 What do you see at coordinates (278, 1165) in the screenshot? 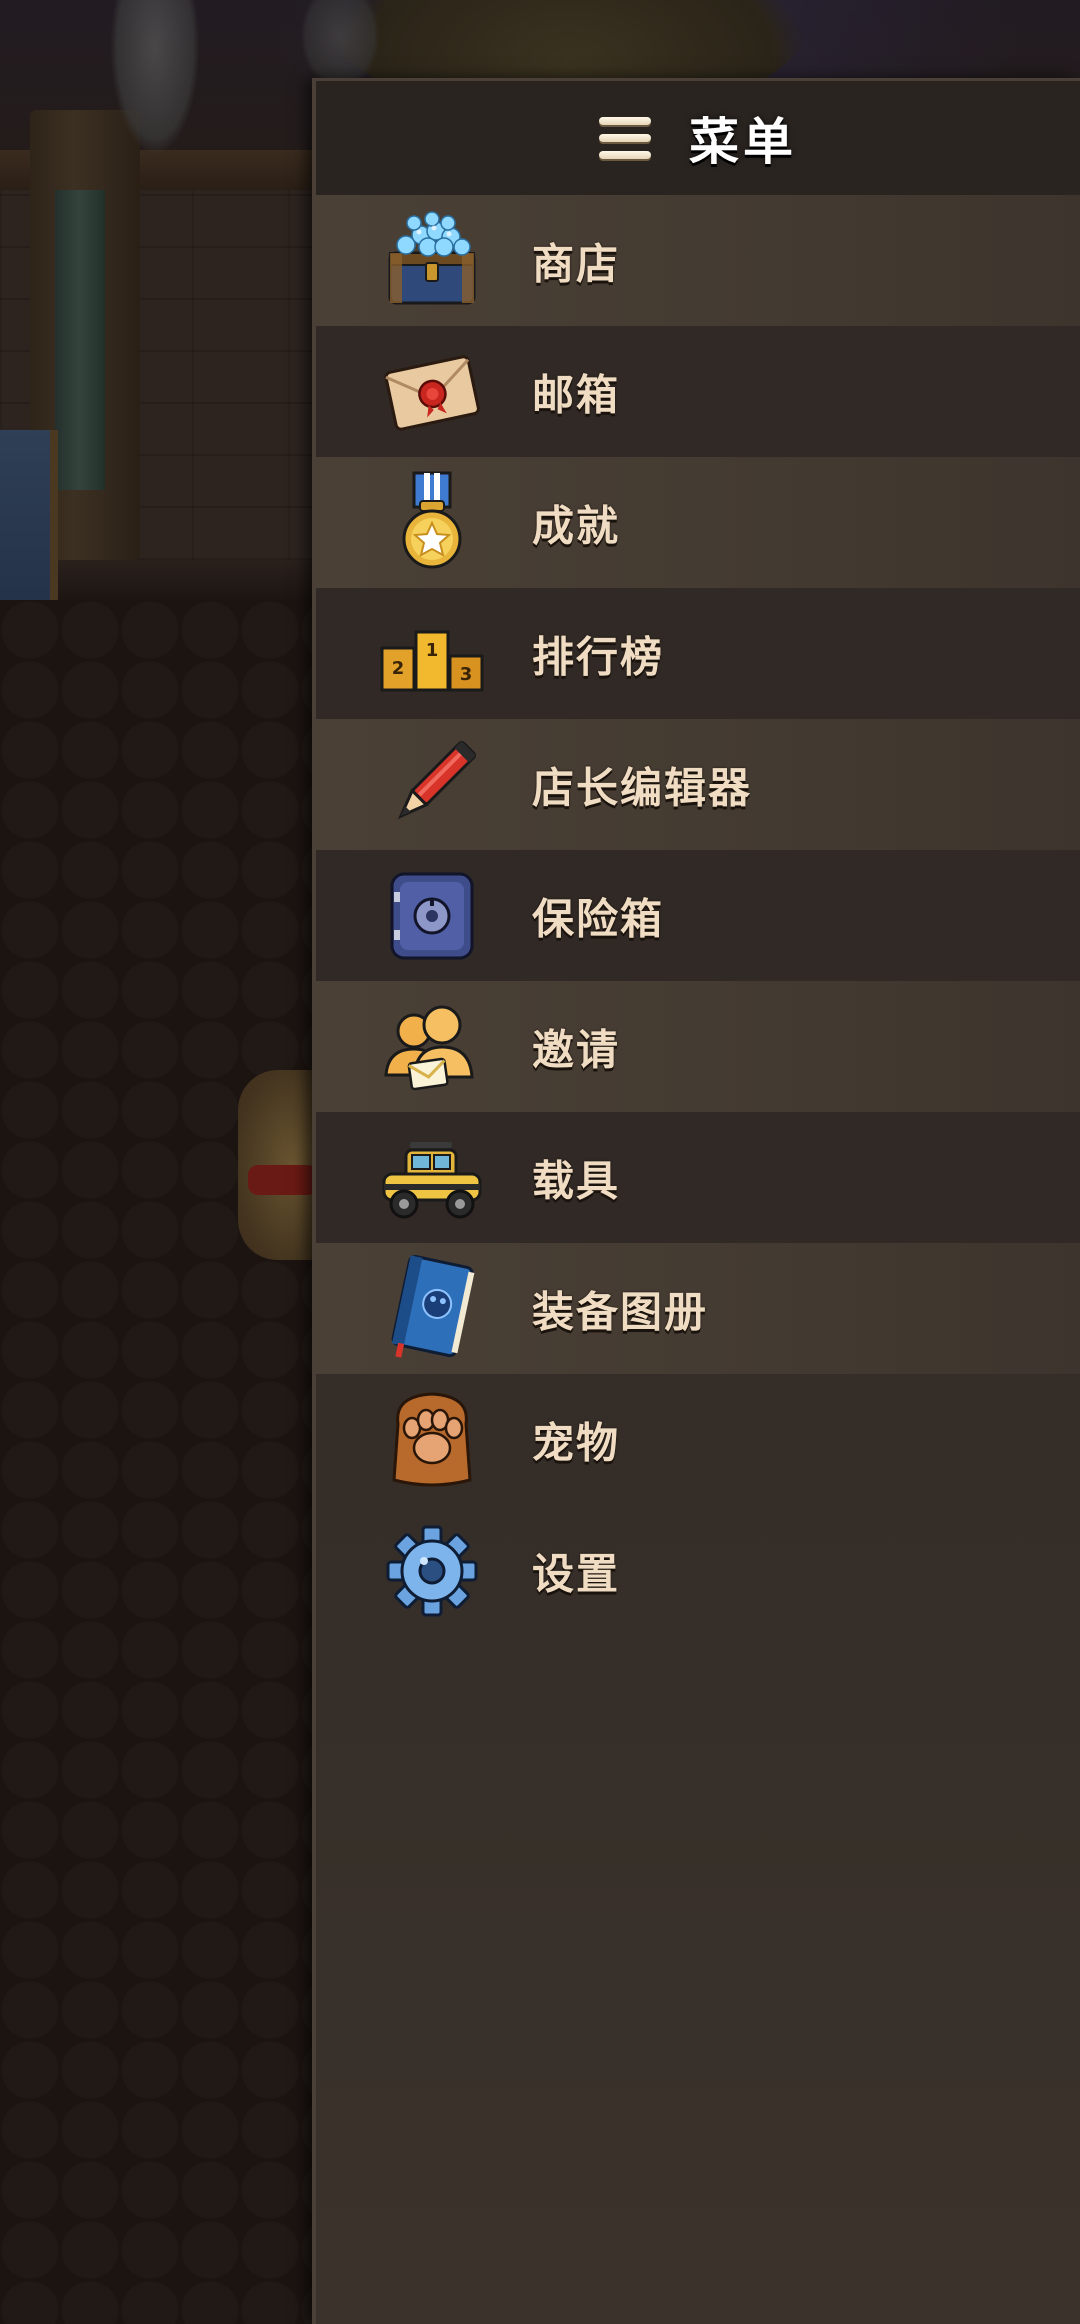
I see `game-character` at bounding box center [278, 1165].